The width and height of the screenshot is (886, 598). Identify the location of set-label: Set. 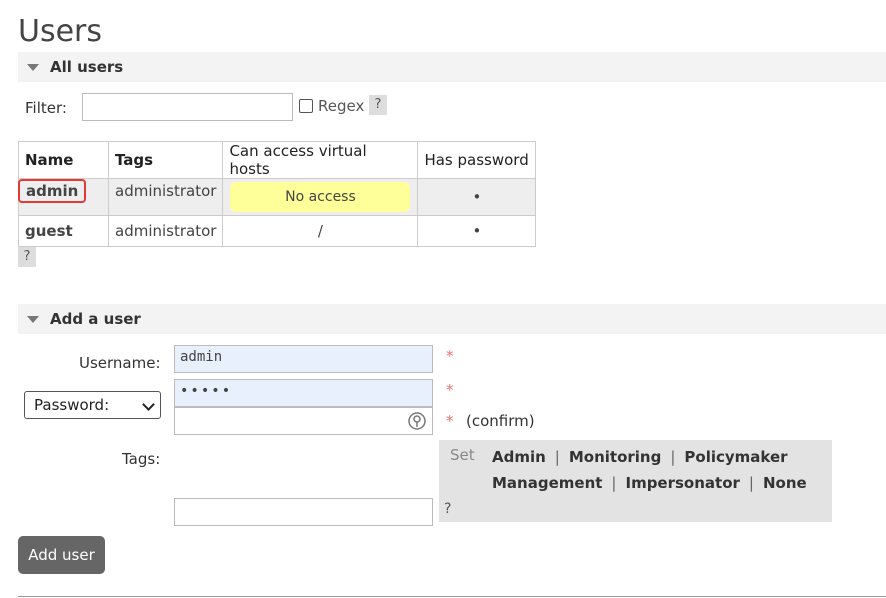
(462, 455).